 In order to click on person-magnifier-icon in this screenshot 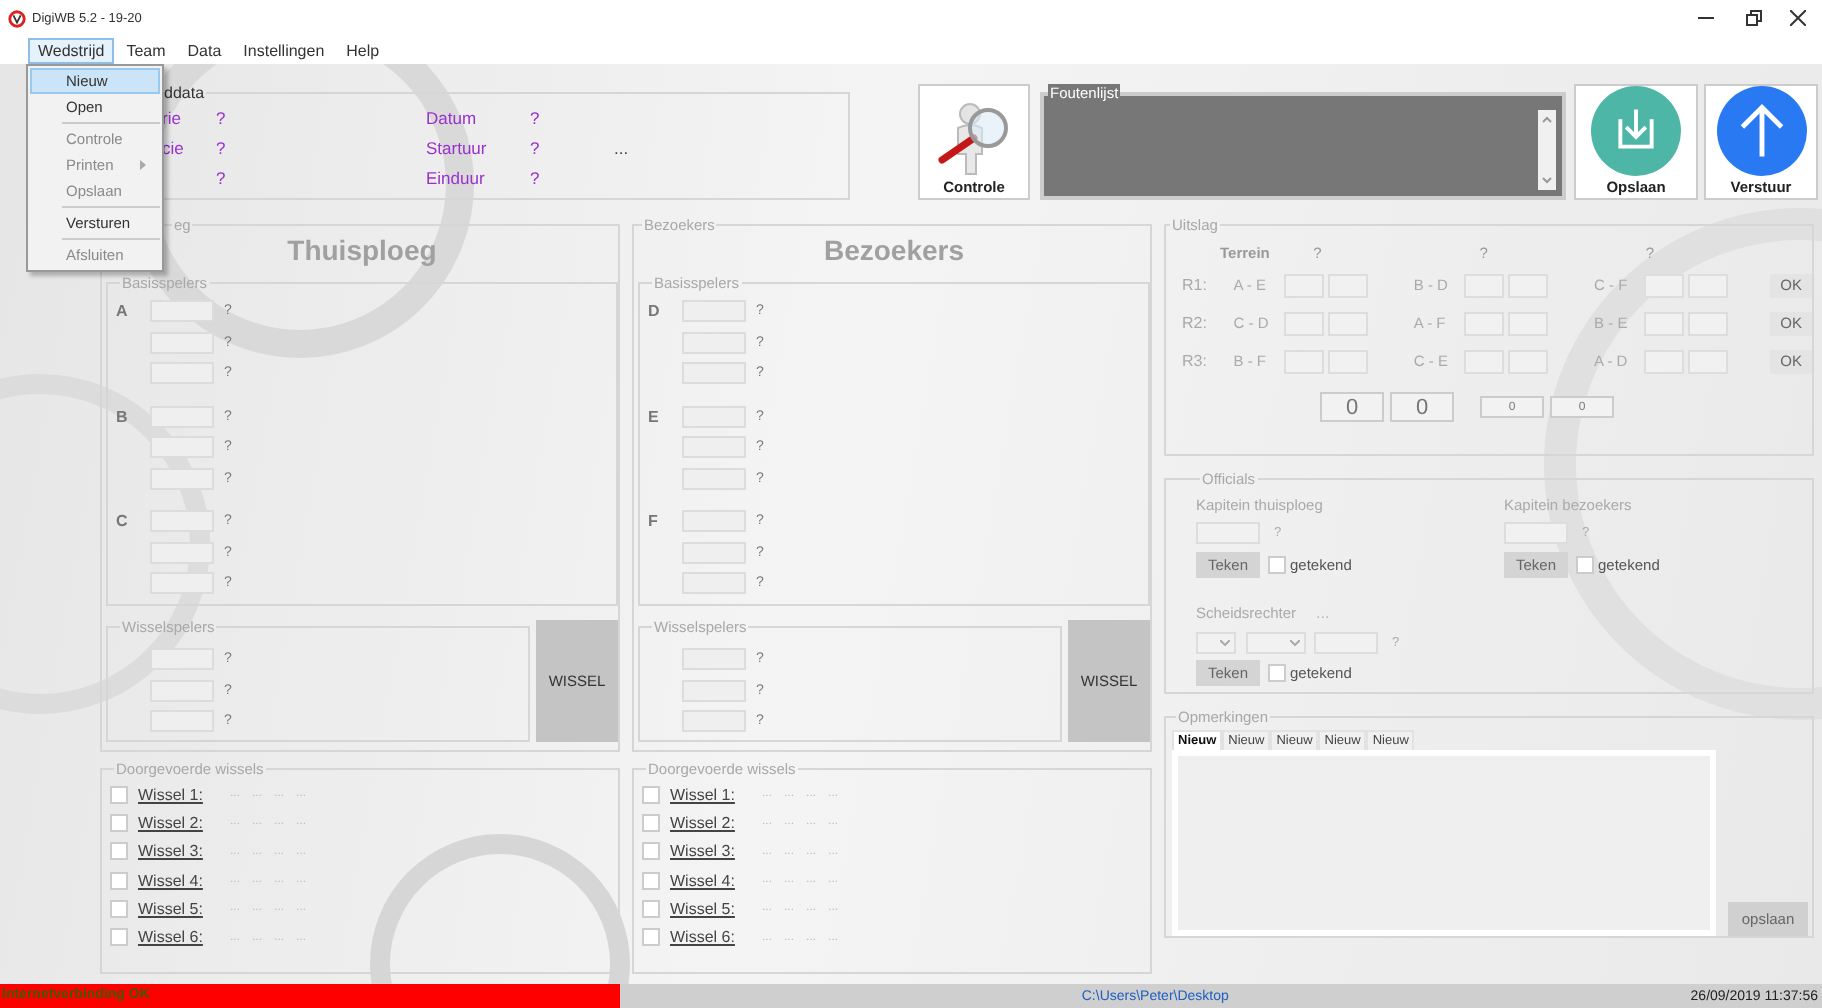, I will do `click(974, 138)`.